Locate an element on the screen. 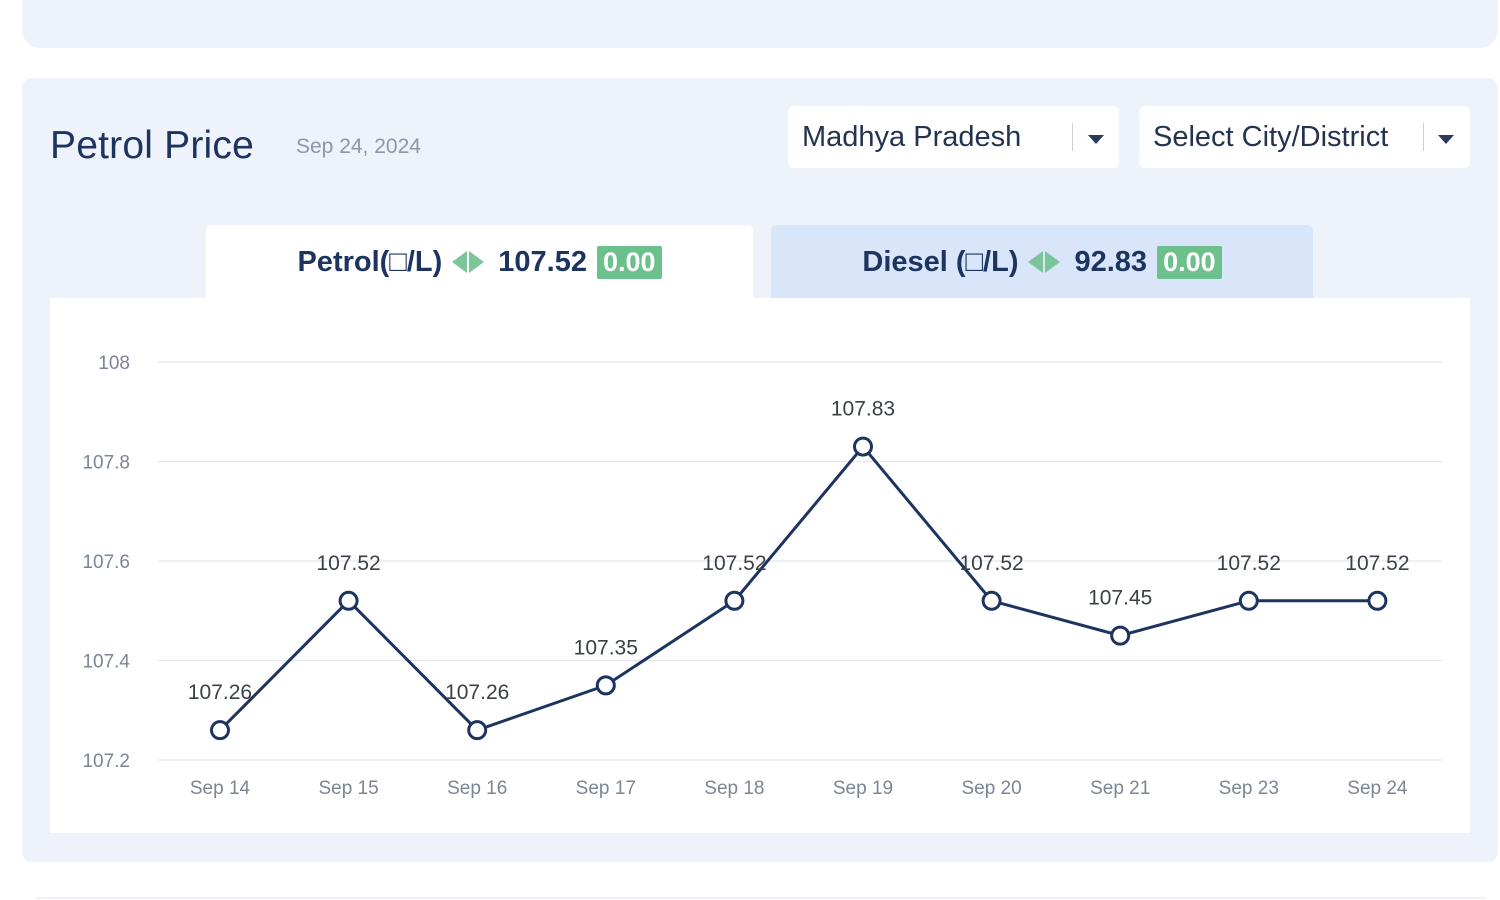 The image size is (1500, 900). petrol-change-badge: 0.00 is located at coordinates (629, 262).